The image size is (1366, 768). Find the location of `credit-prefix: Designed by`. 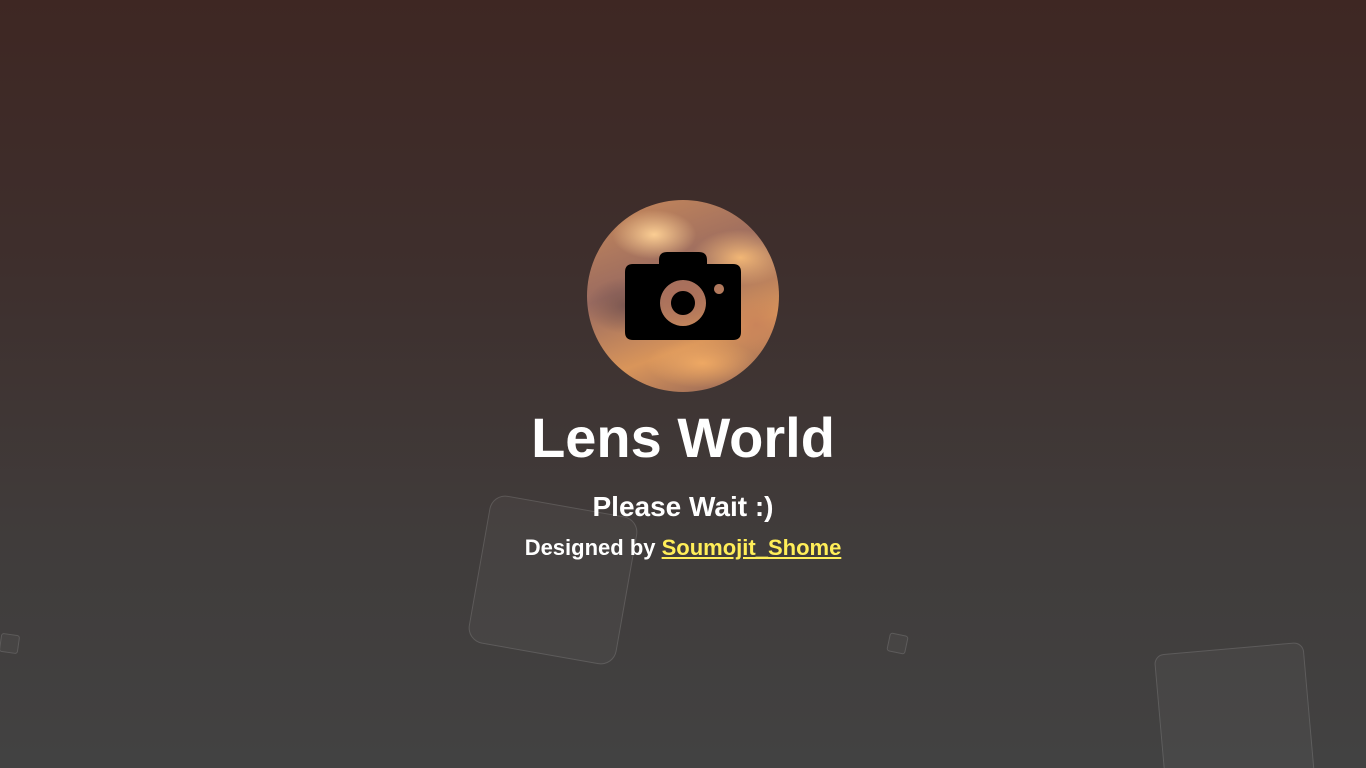

credit-prefix: Designed by is located at coordinates (590, 547).